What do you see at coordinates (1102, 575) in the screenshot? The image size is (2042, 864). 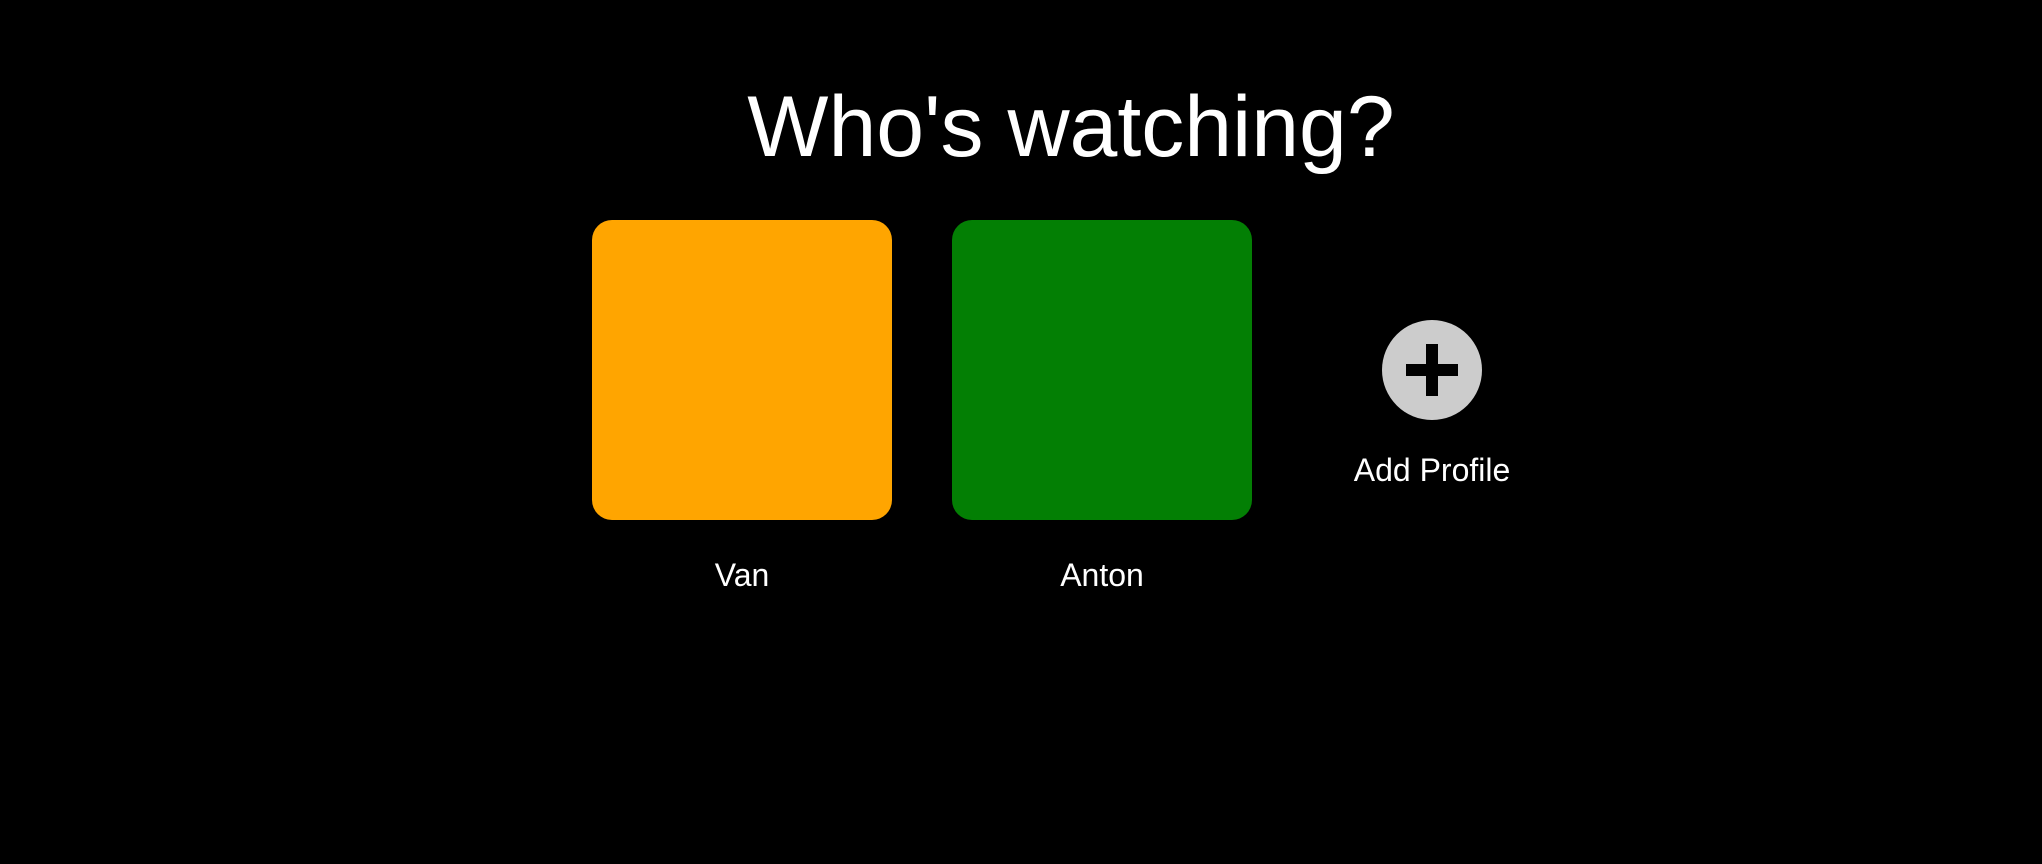 I see `profile-name: Anton` at bounding box center [1102, 575].